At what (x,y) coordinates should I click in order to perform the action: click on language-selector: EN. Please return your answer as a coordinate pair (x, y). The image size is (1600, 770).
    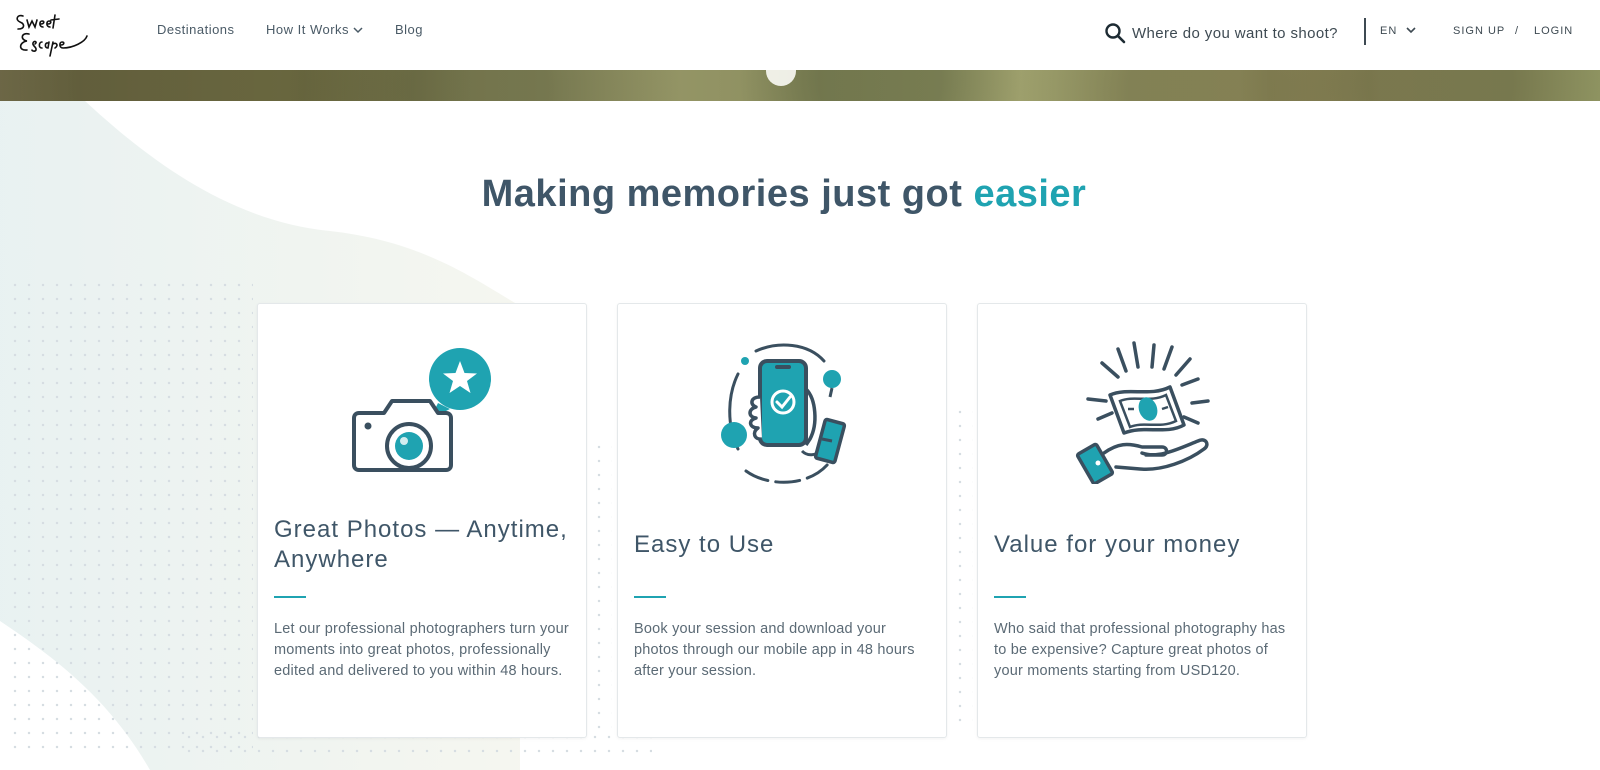
    Looking at the image, I should click on (1388, 31).